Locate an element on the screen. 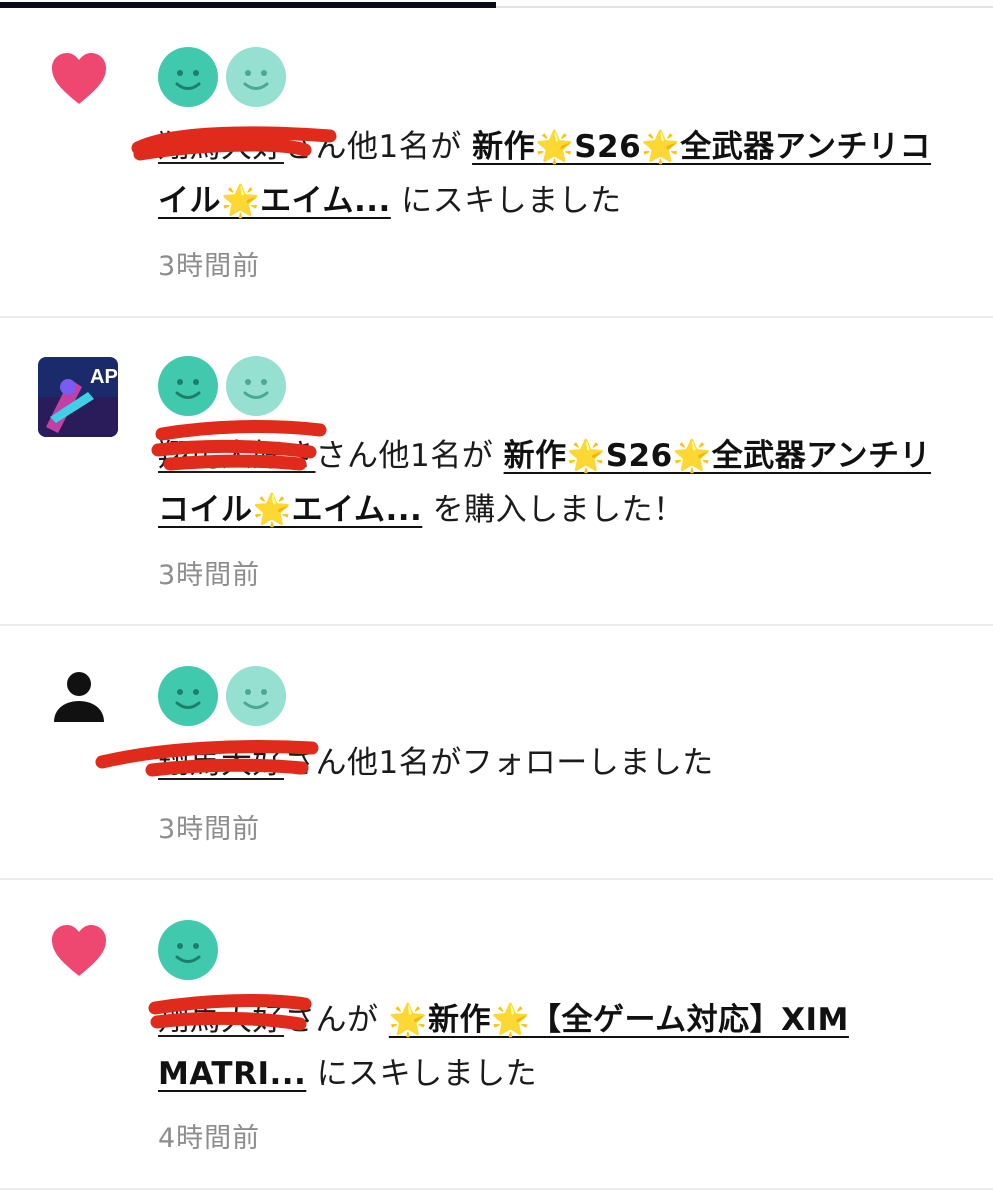 This screenshot has height=1200, width=993. tab-indicator is located at coordinates (496, 4).